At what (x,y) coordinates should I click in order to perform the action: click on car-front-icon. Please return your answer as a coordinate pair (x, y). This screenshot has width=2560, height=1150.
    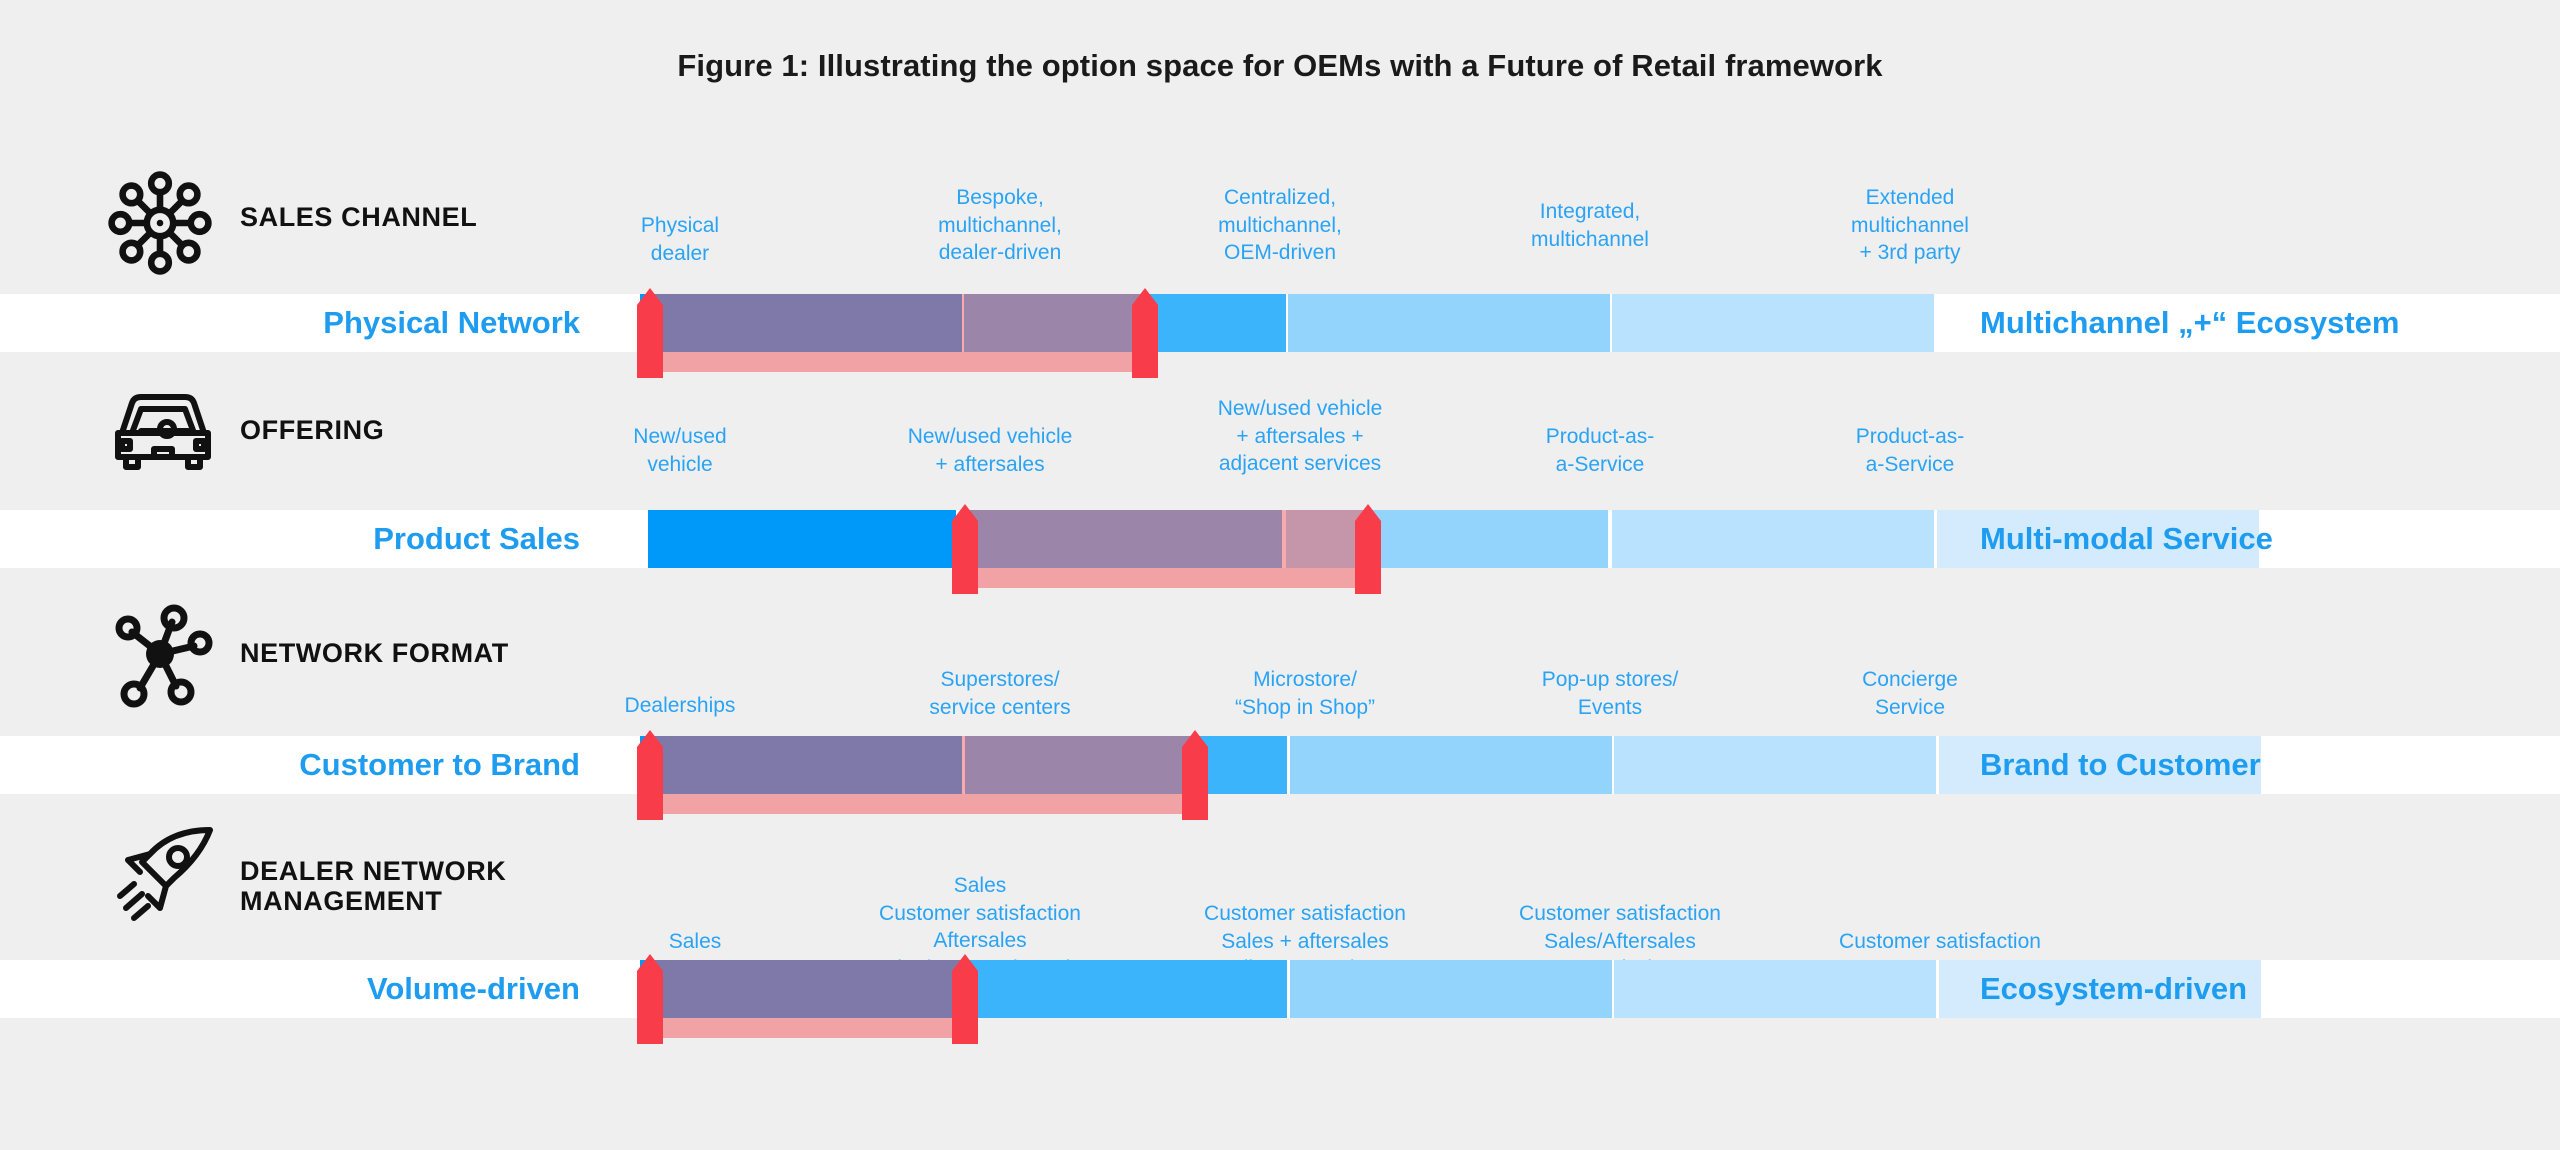
    Looking at the image, I should click on (163, 433).